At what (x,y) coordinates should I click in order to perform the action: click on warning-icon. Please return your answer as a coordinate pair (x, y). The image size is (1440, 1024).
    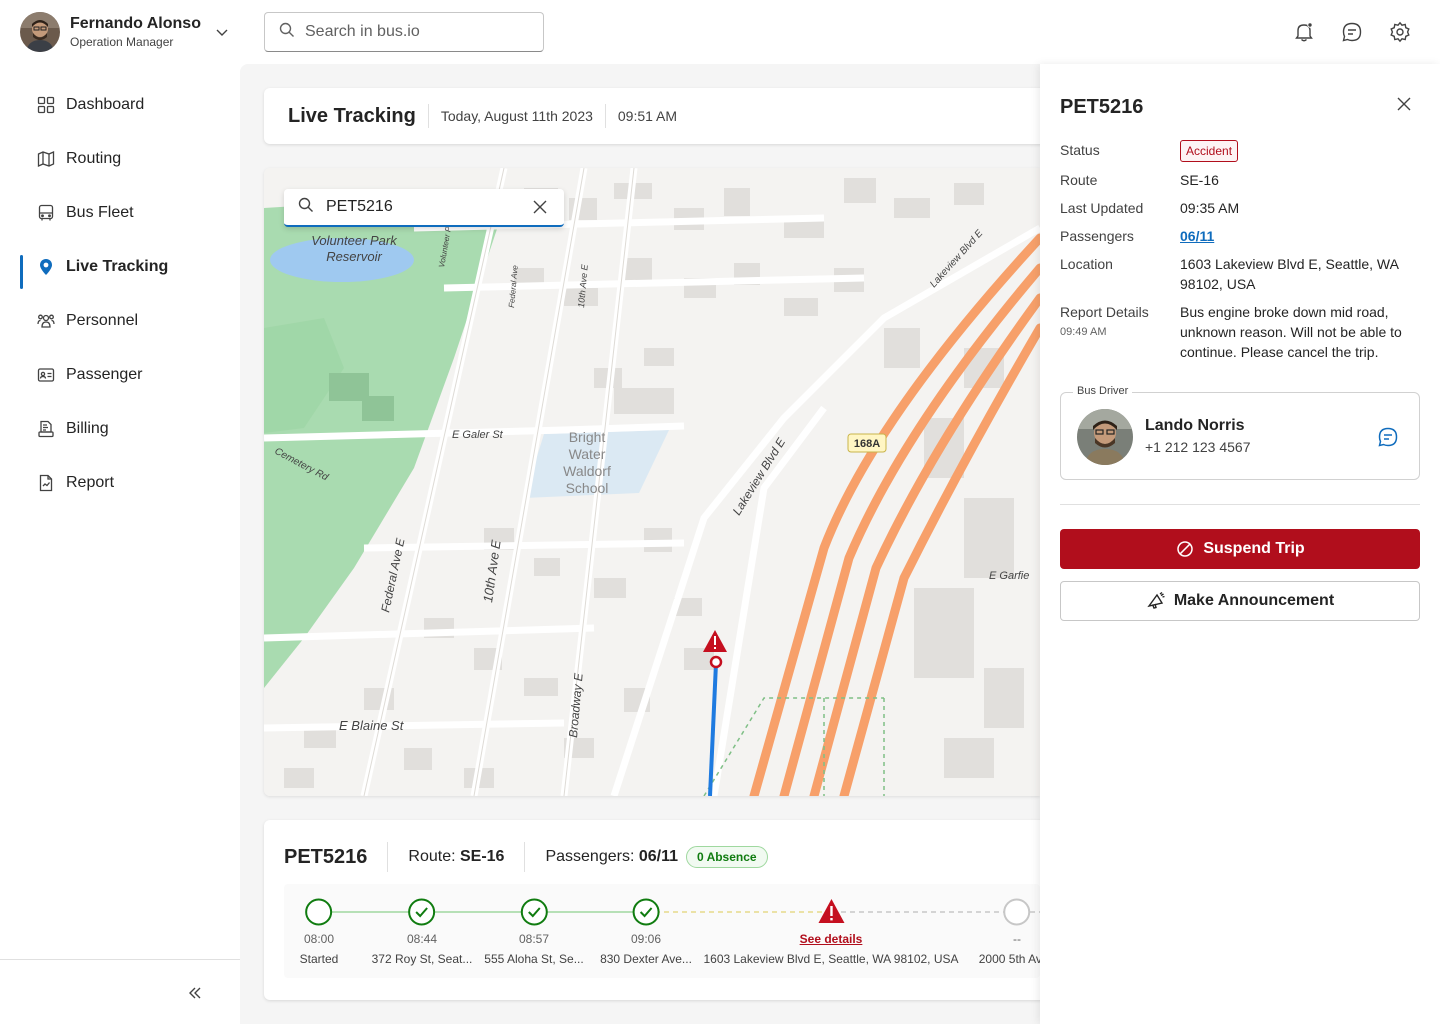
    Looking at the image, I should click on (831, 912).